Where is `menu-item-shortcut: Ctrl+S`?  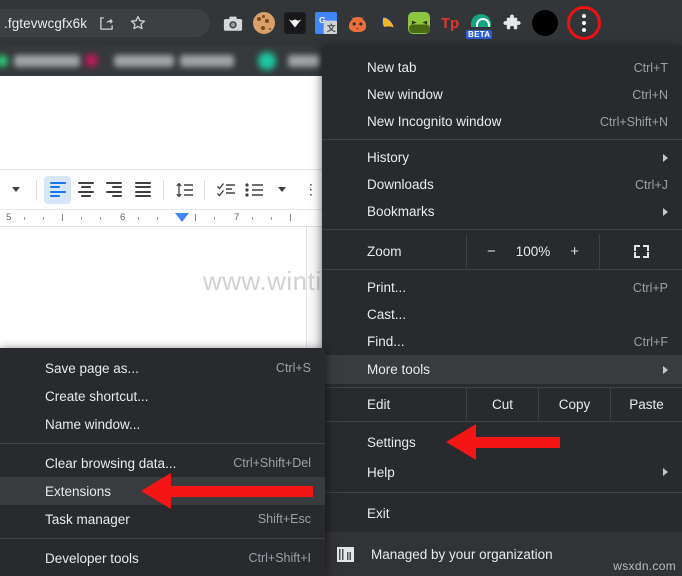
menu-item-shortcut: Ctrl+S is located at coordinates (293, 368).